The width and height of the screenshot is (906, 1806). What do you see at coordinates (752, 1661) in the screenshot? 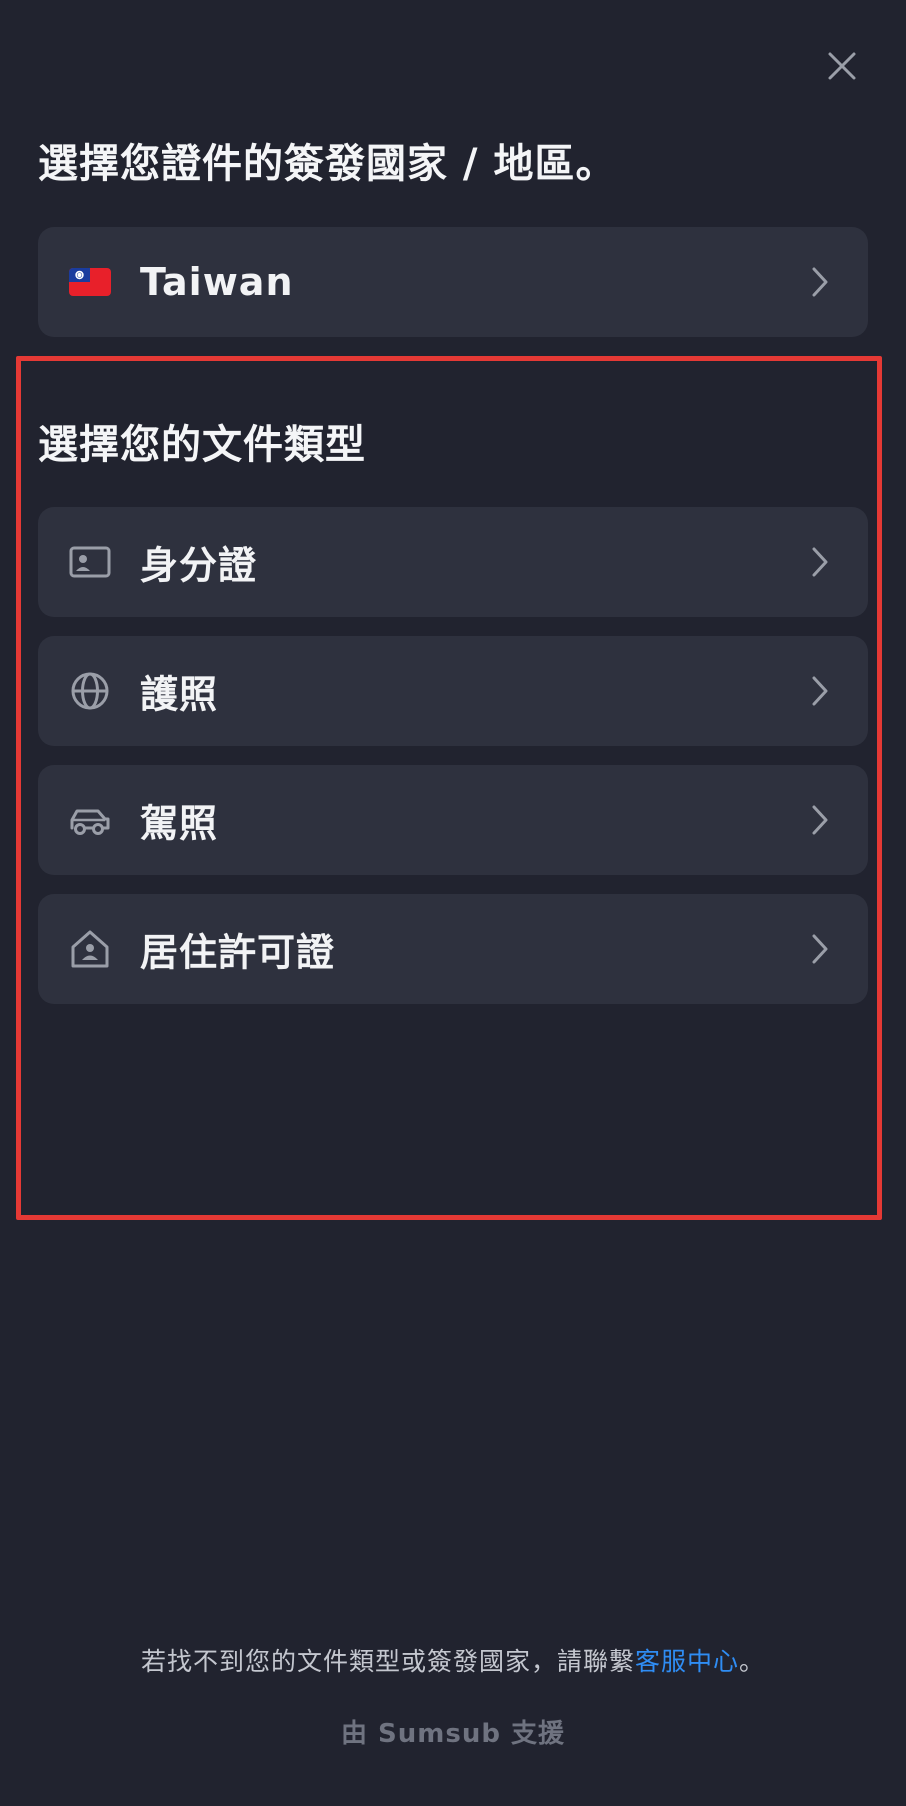
I see `help-text-suffix: 。` at bounding box center [752, 1661].